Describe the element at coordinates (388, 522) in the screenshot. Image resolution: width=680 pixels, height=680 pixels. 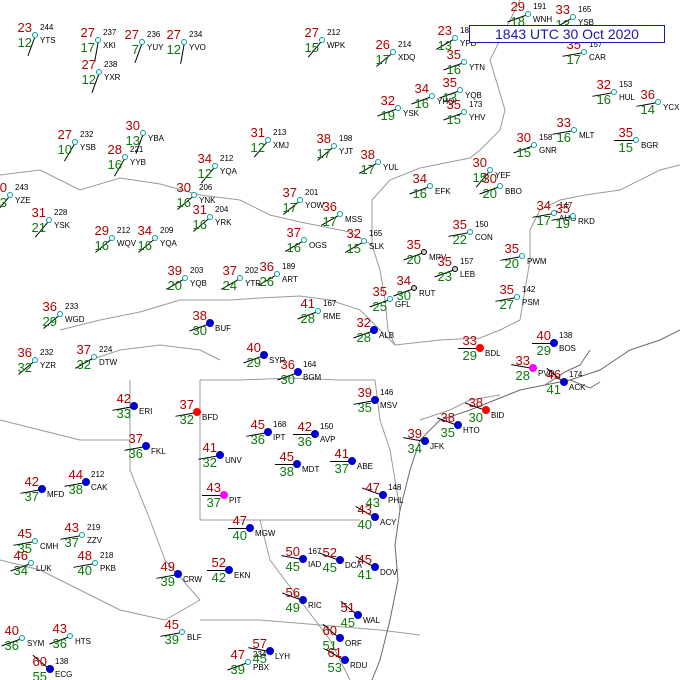
I see `station-id: ACY` at that location.